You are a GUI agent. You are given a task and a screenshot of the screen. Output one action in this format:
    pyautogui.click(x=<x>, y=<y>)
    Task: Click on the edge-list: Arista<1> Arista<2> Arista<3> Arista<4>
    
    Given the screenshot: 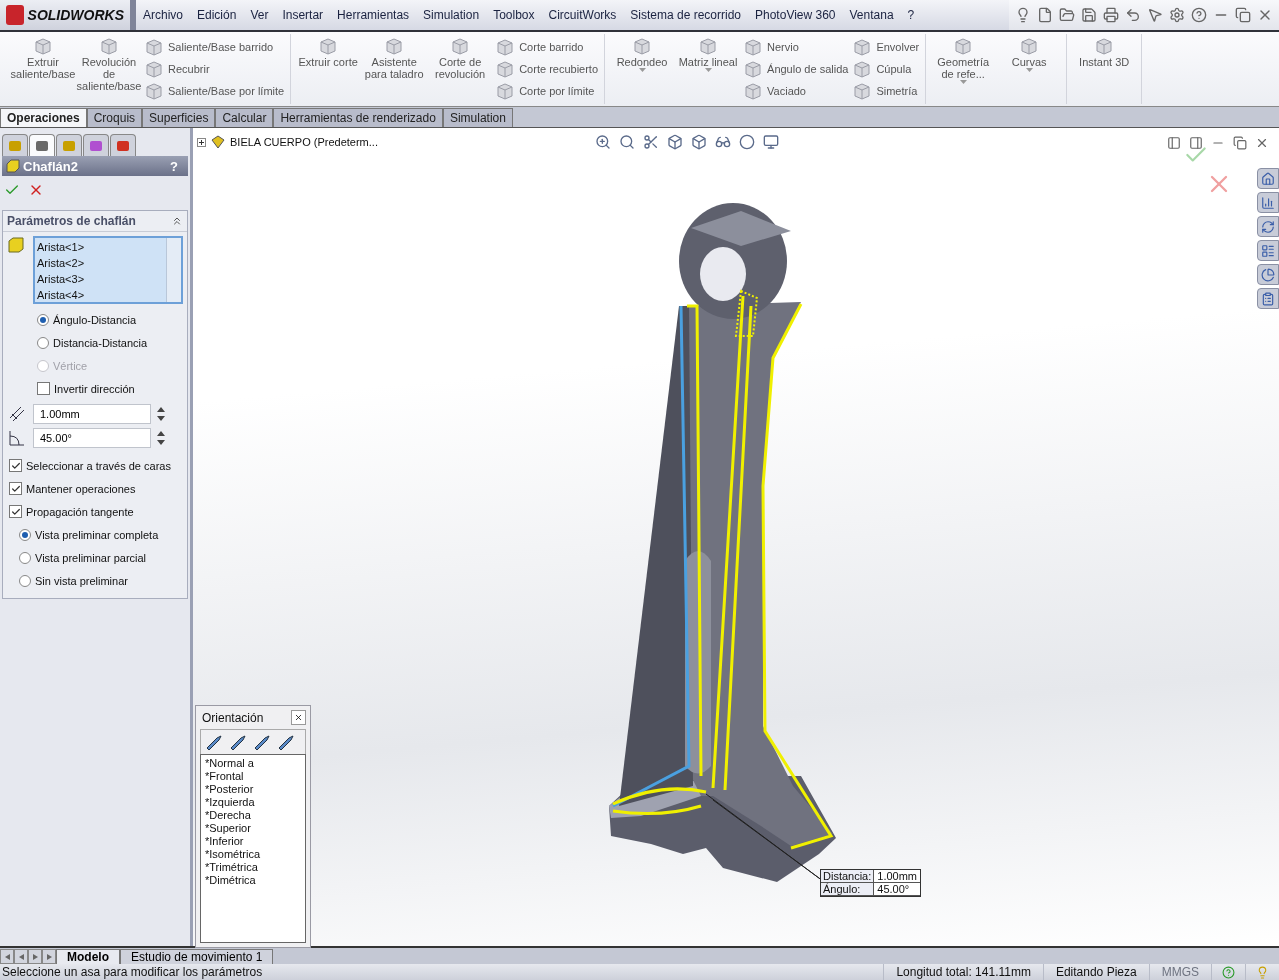 What is the action you would take?
    pyautogui.click(x=108, y=270)
    